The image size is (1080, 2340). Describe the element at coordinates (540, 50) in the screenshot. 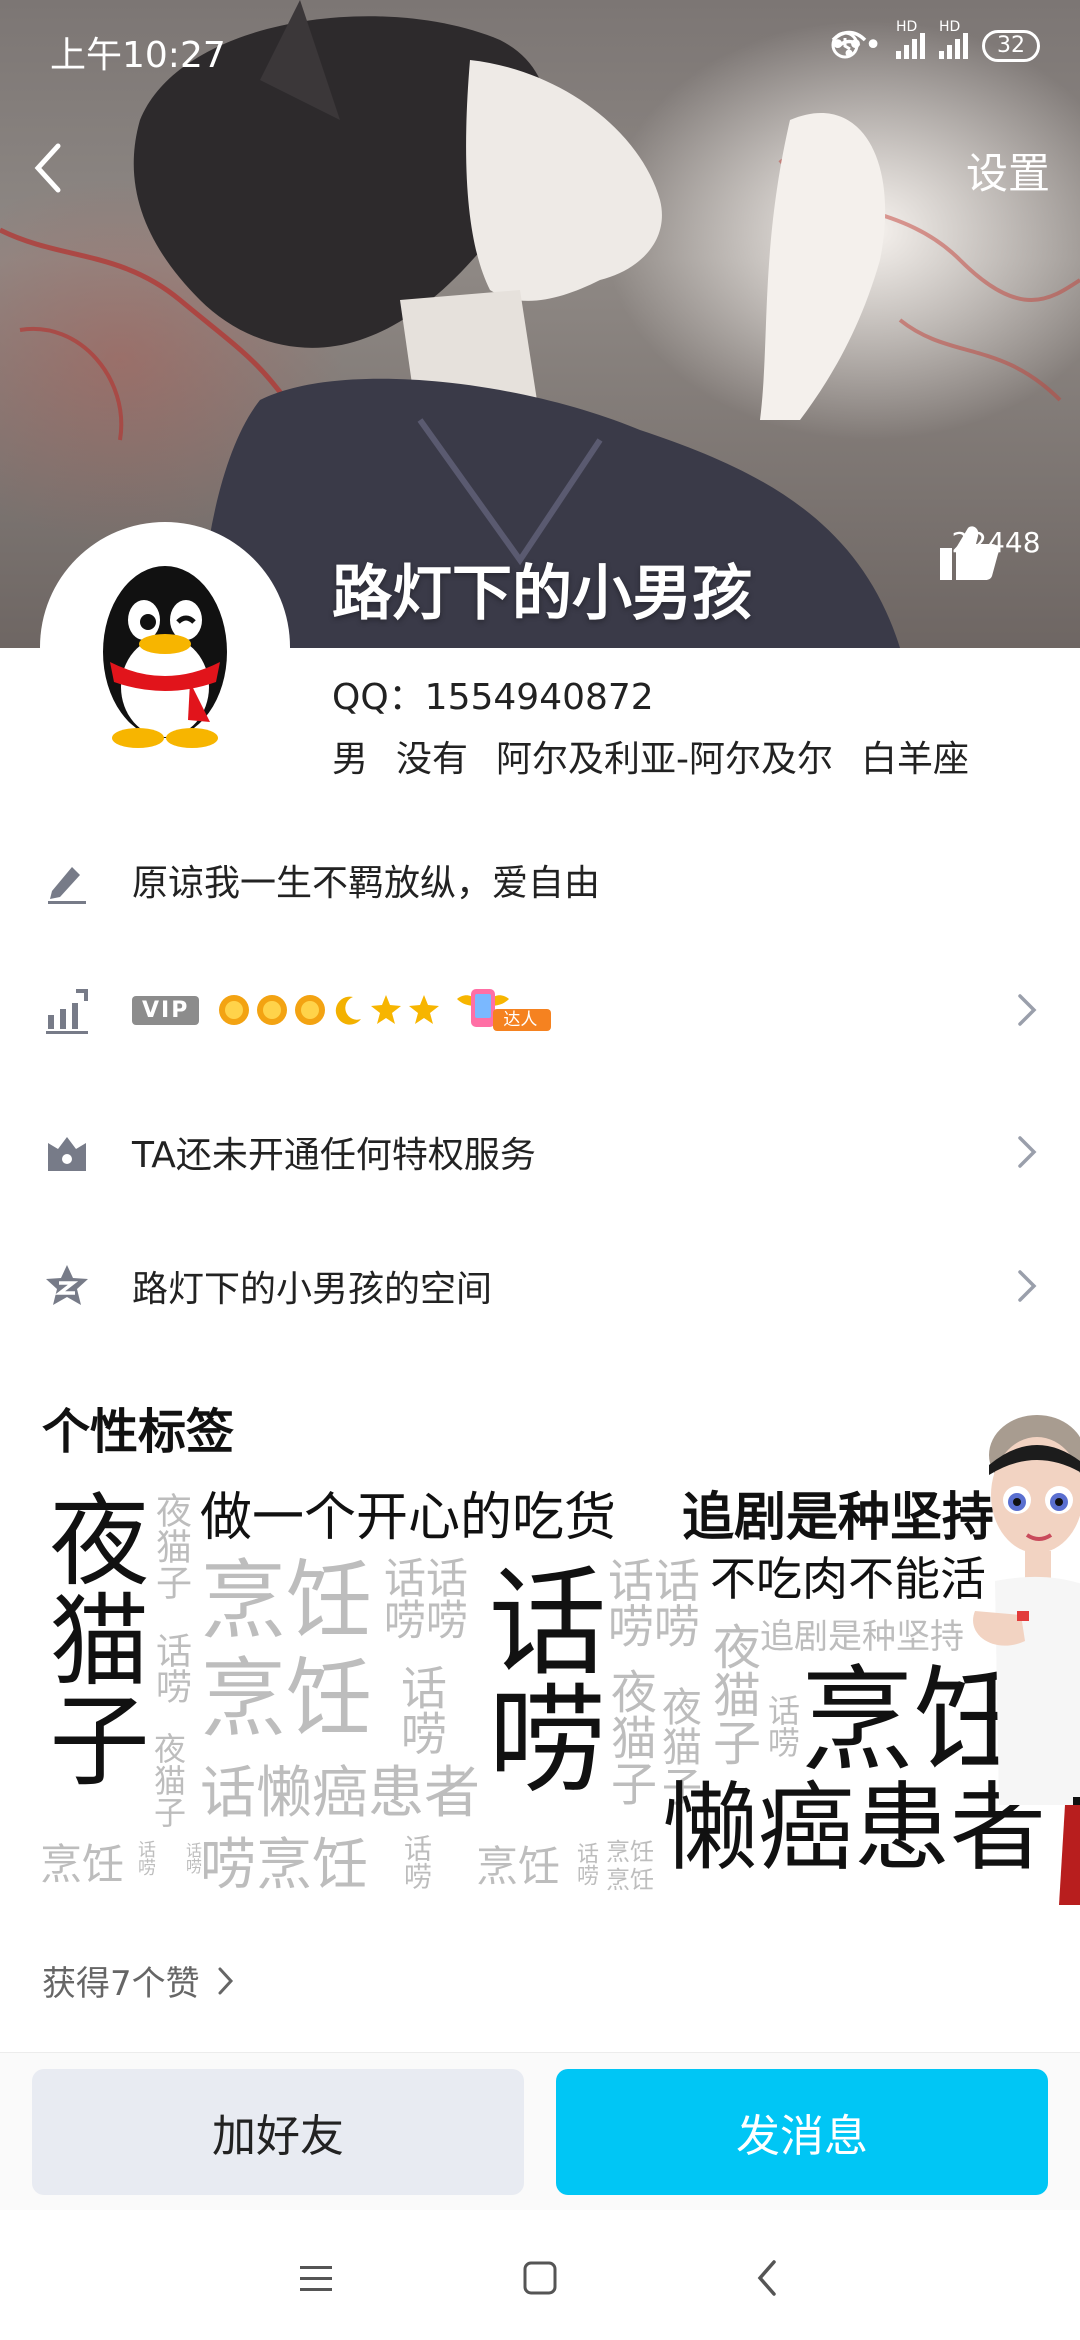

I see `status-bar: 上午10:27 ••• HD HD 32` at that location.